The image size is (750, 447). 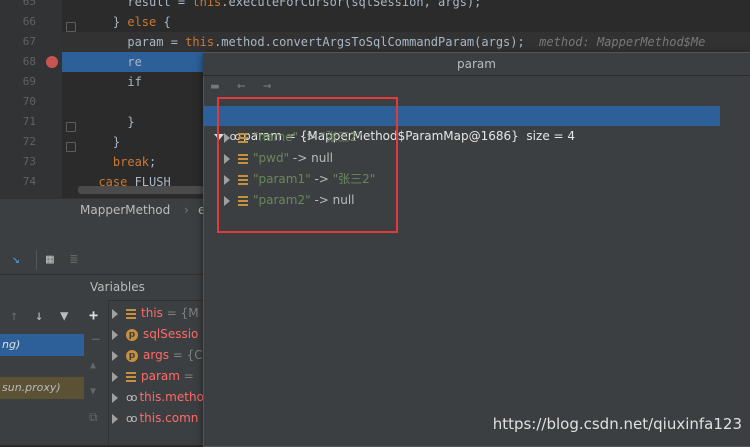 What do you see at coordinates (160, 376) in the screenshot?
I see `variable-name: param` at bounding box center [160, 376].